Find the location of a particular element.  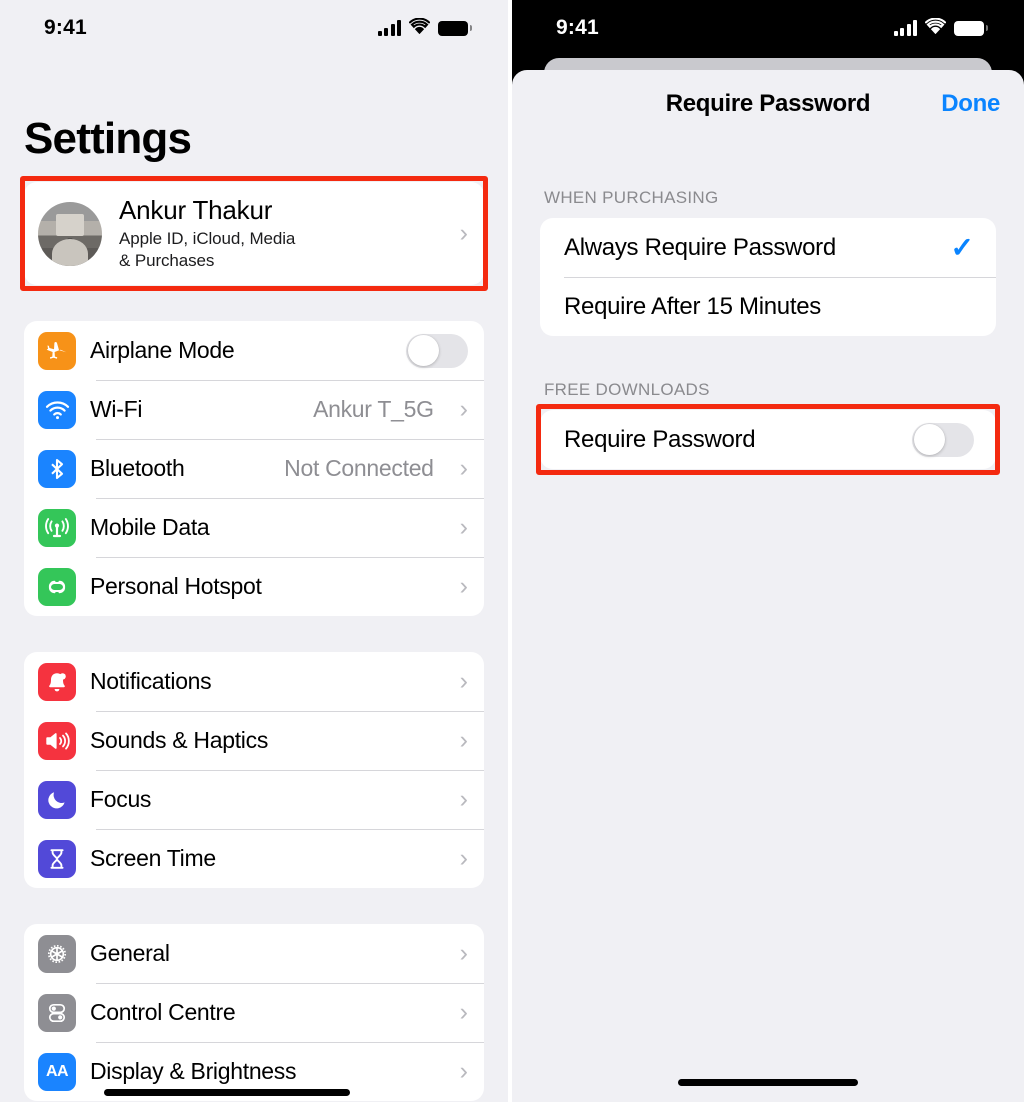

gear-icon is located at coordinates (57, 953).